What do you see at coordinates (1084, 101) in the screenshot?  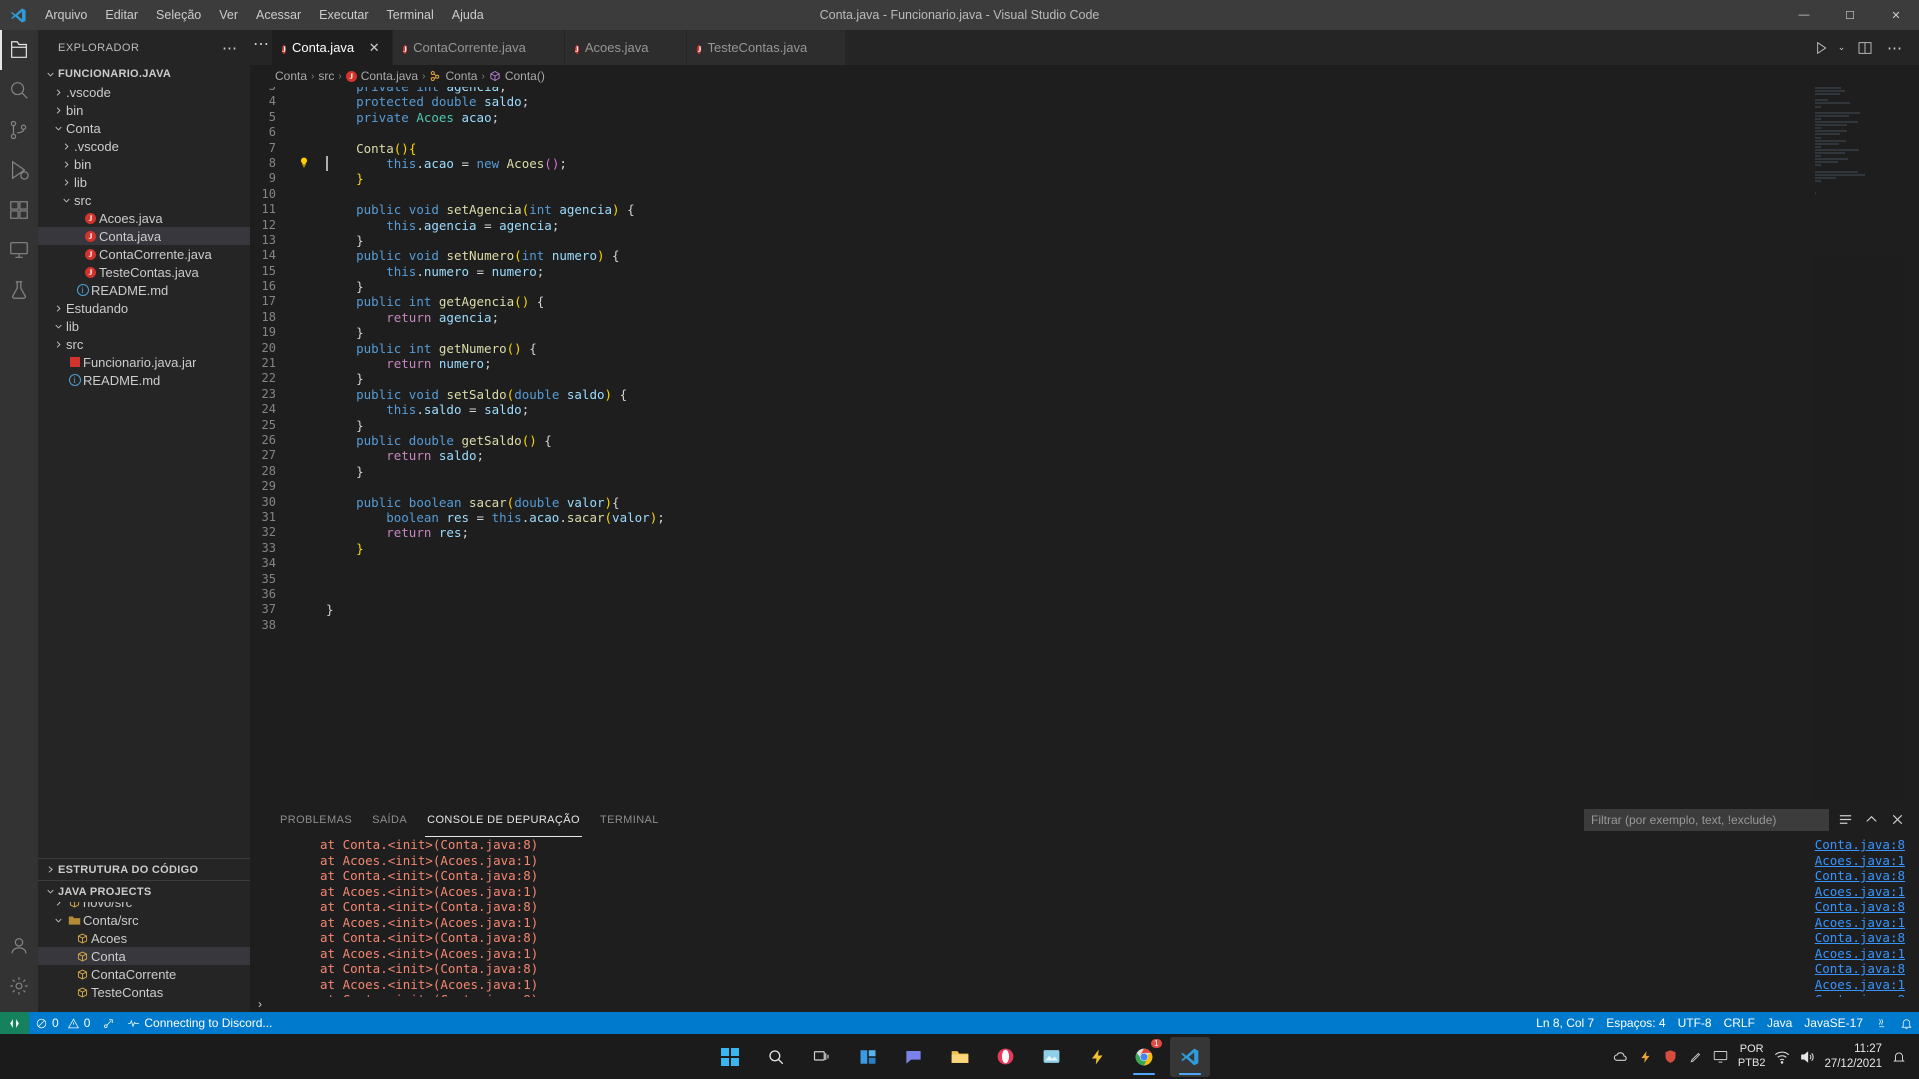 I see `code-line: 4 protected double saldo;` at bounding box center [1084, 101].